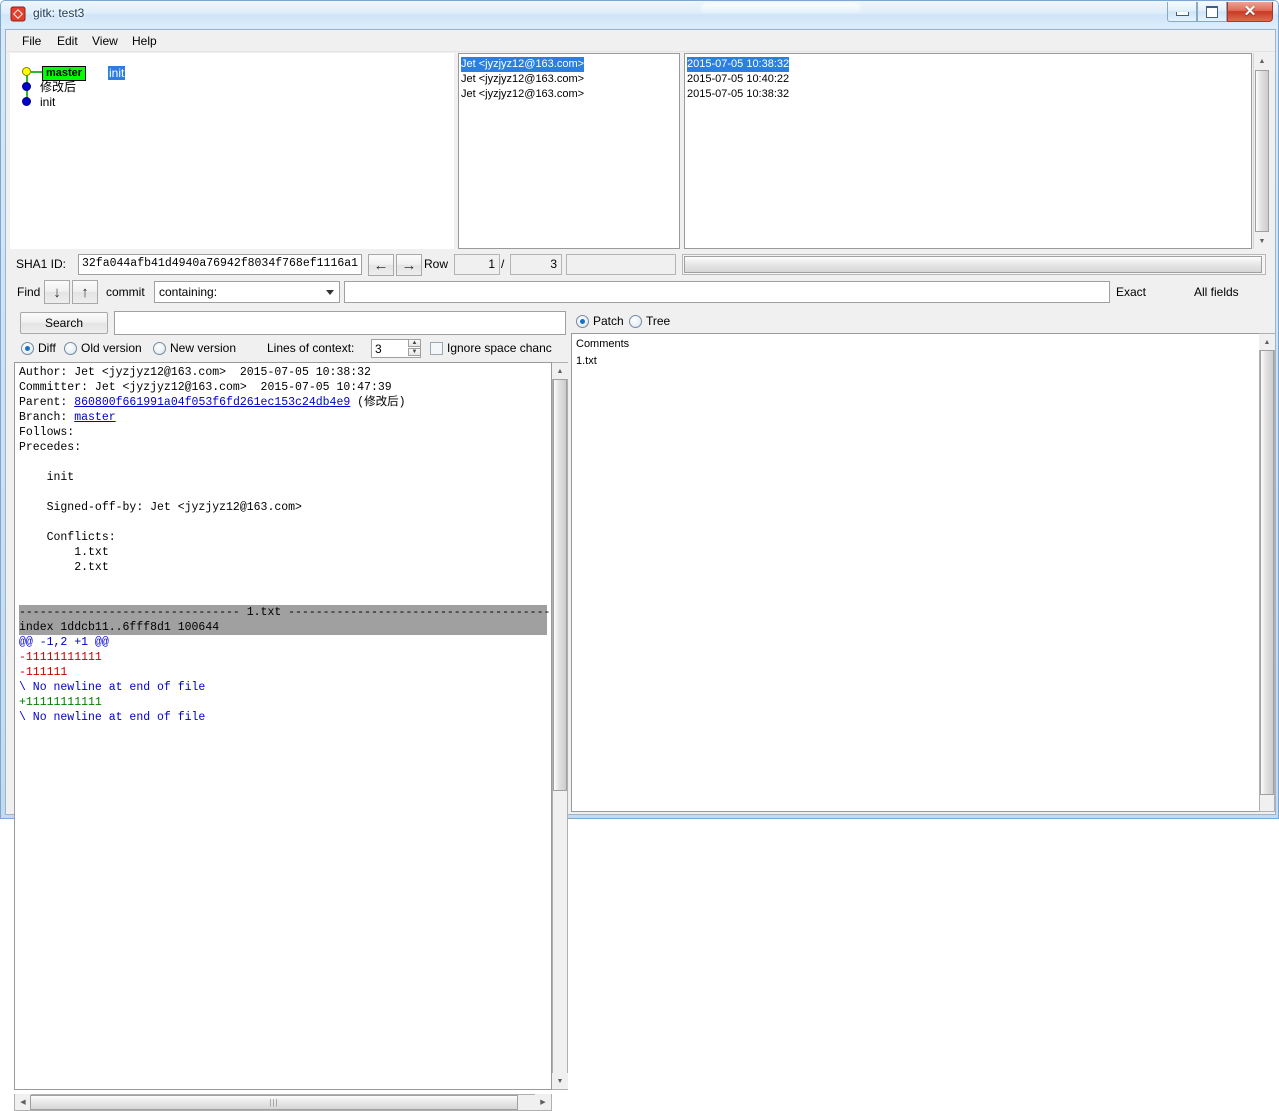  Describe the element at coordinates (94, 417) in the screenshot. I see `diff-branch-link: master` at that location.